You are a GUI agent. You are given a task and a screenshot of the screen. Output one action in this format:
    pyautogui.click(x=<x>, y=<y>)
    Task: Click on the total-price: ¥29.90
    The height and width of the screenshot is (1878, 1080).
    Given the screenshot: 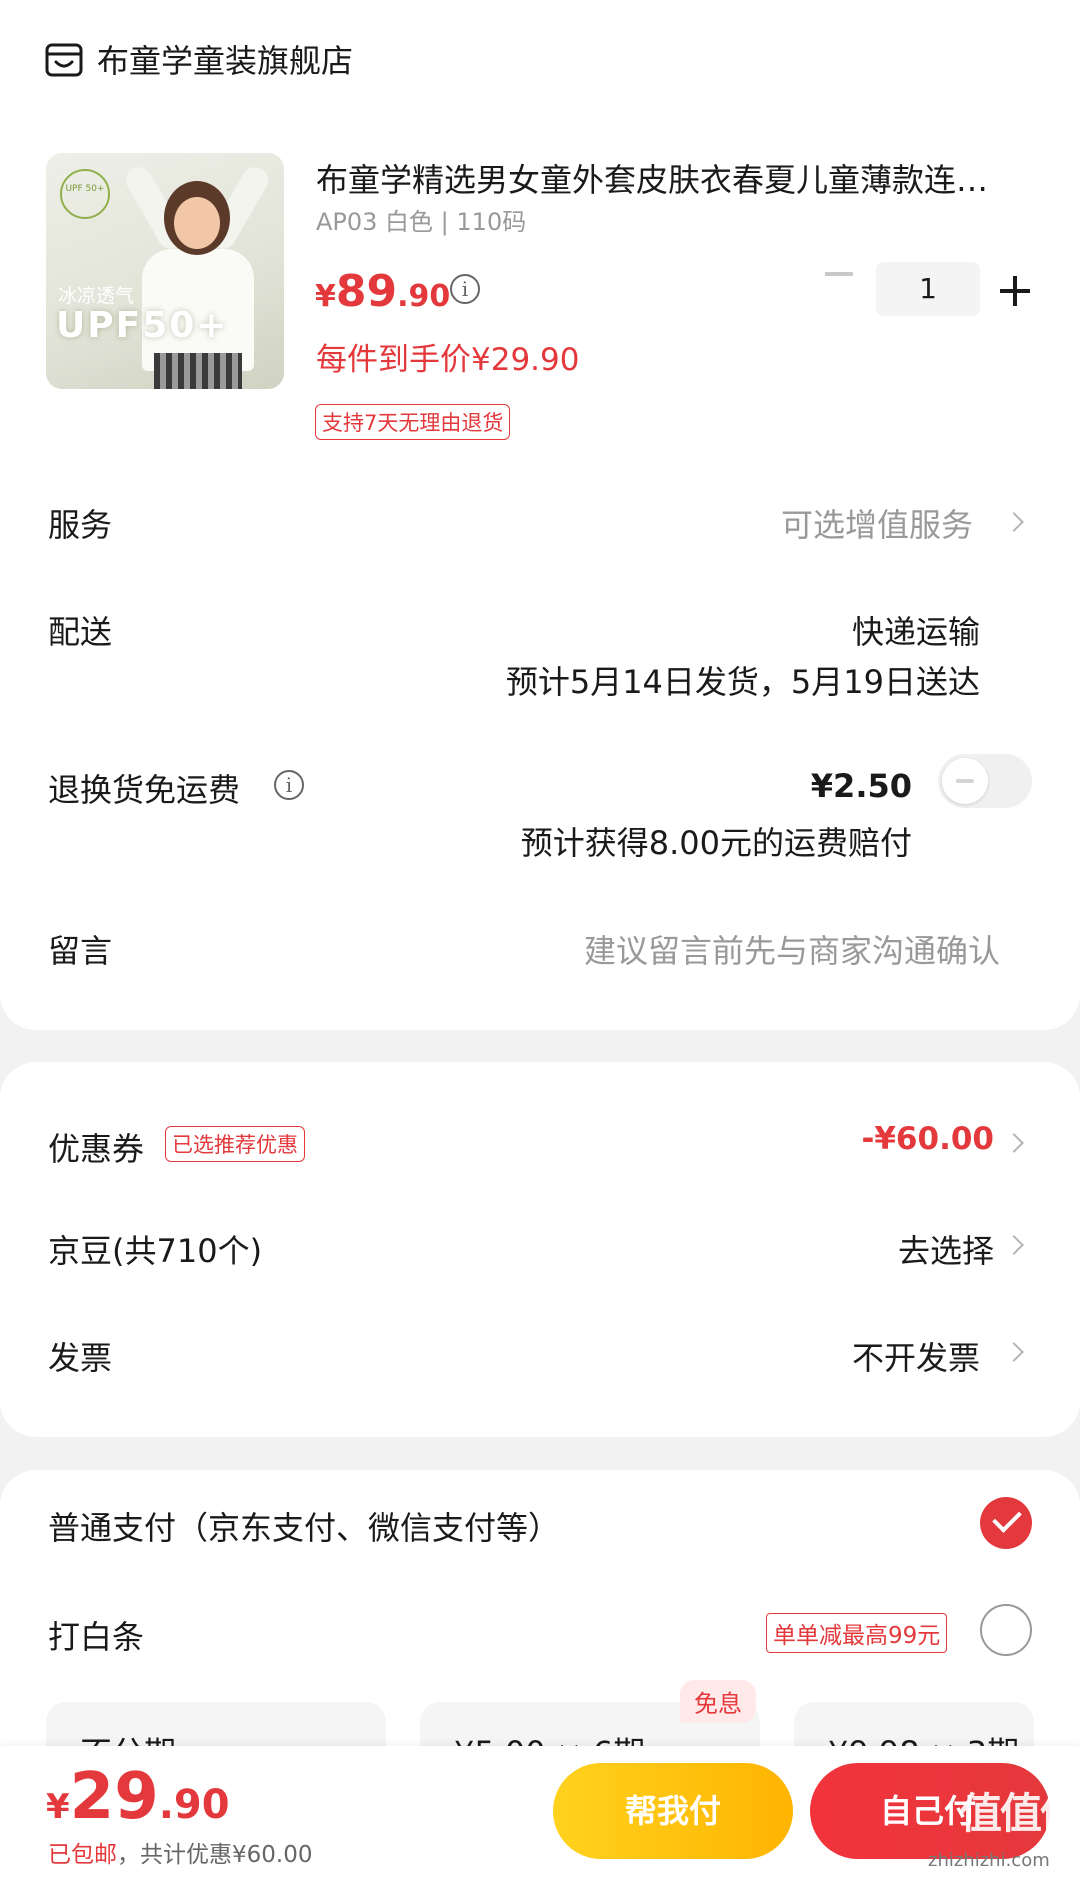 What is the action you would take?
    pyautogui.click(x=138, y=1797)
    